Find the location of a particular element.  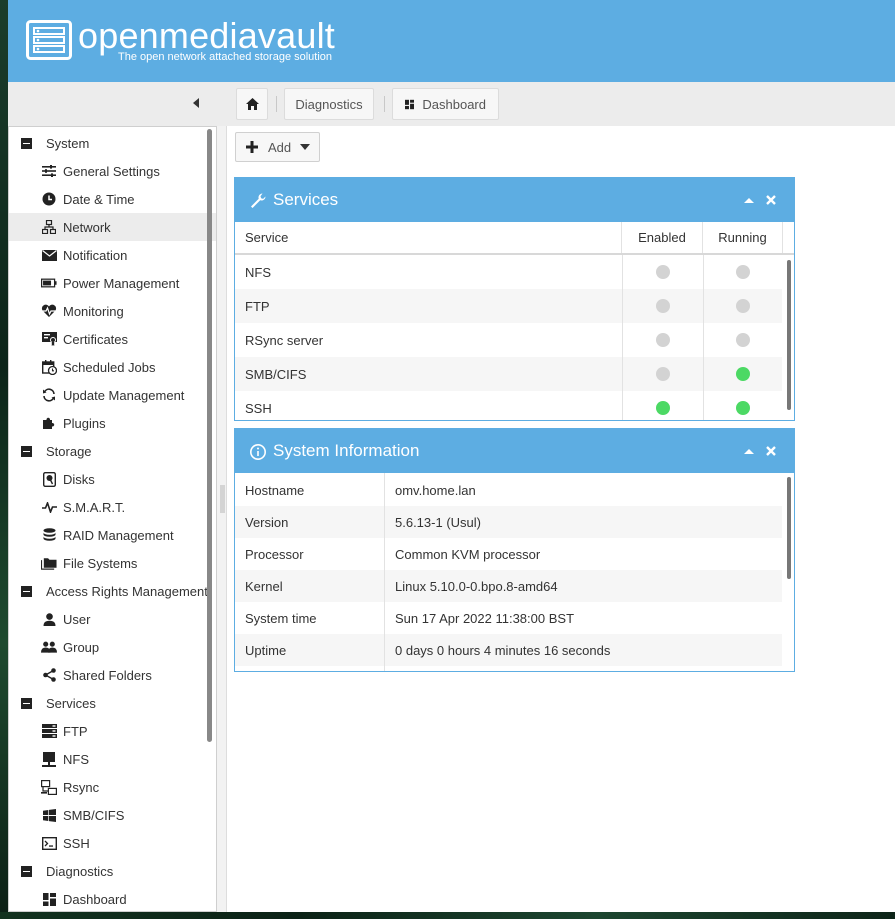

table-row: Version 5.6.13-1 (Usul) is located at coordinates (508, 522).